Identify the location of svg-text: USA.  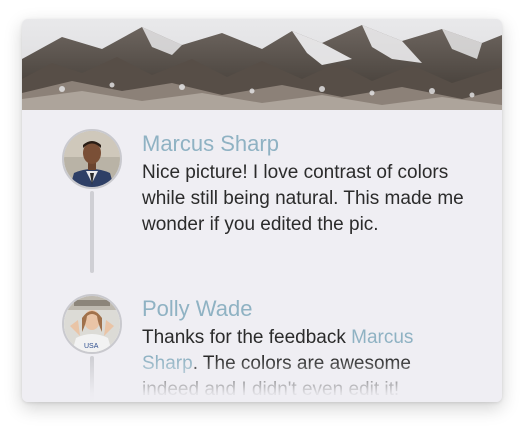
(91, 346).